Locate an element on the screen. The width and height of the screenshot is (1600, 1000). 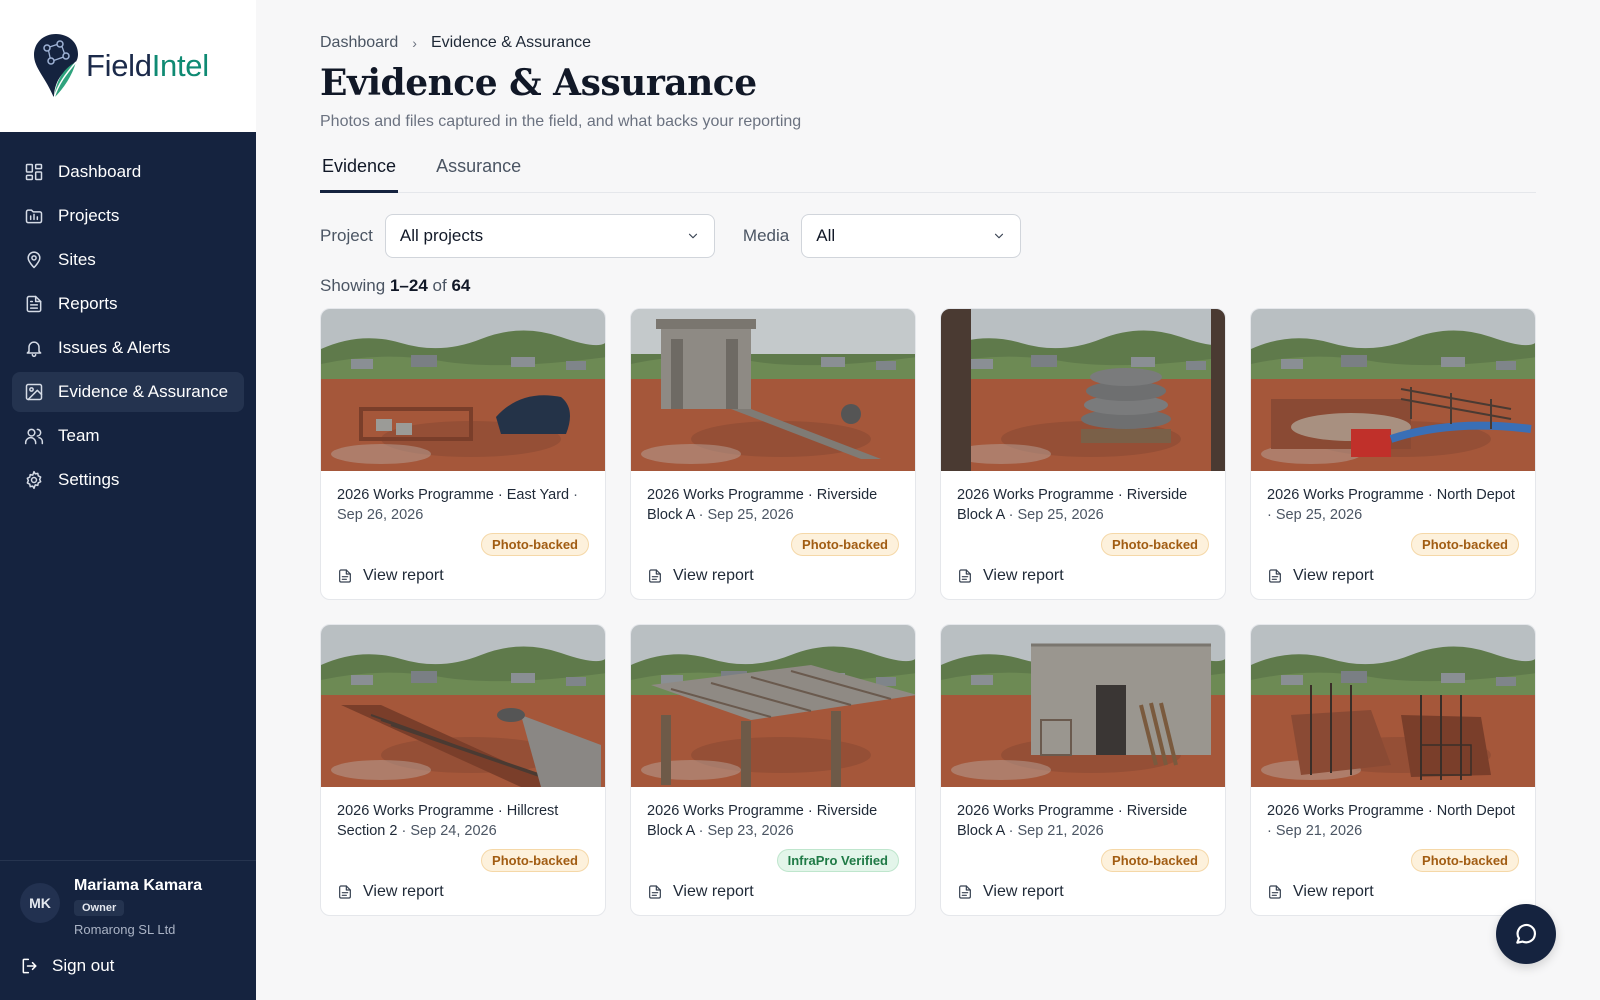
sign-out-label: Sign out is located at coordinates (83, 965).